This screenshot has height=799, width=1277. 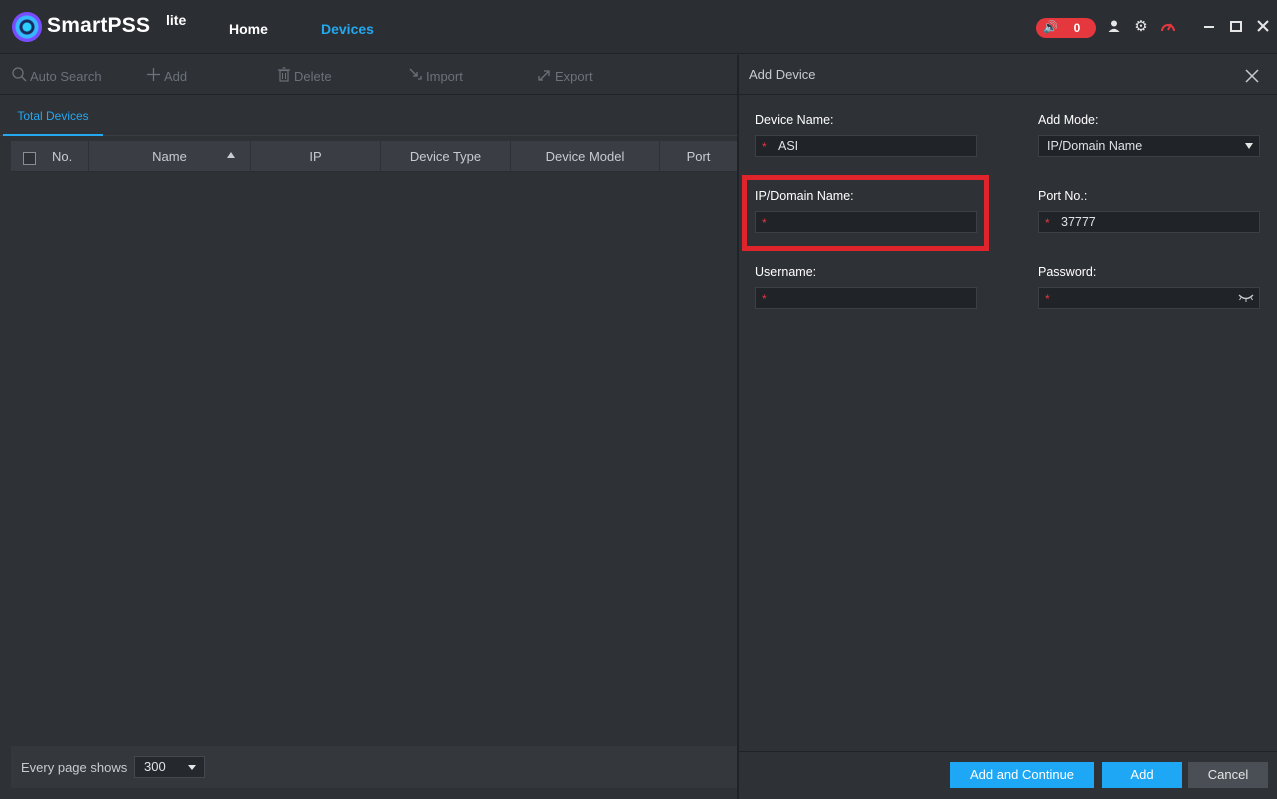 What do you see at coordinates (1066, 28) in the screenshot?
I see `alarm-badge: 🔊 0` at bounding box center [1066, 28].